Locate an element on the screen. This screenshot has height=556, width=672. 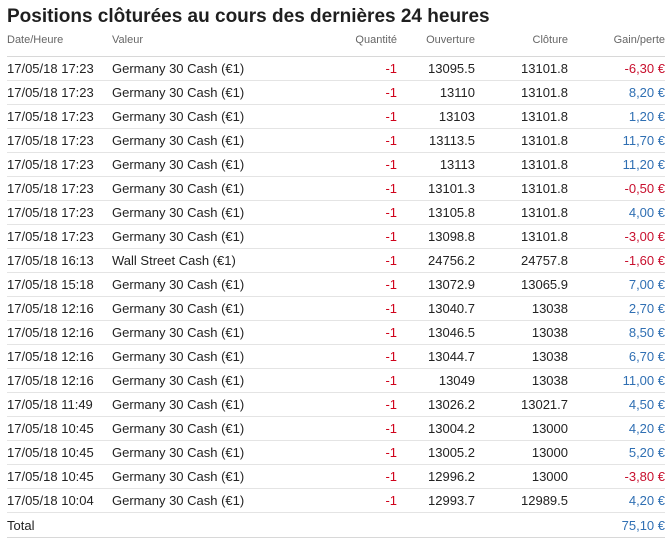
cell-ouverture: 13110 is located at coordinates (436, 92).